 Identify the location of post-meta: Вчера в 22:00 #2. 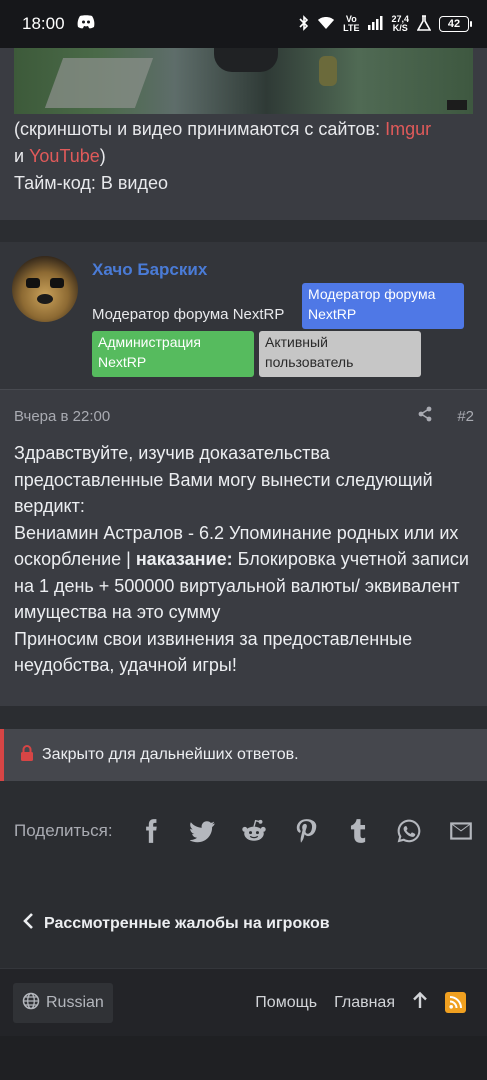
(244, 416).